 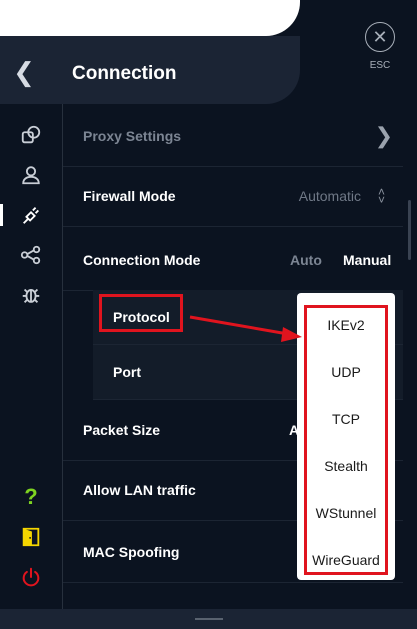 I want to click on annotation-arrow, so click(x=245, y=328).